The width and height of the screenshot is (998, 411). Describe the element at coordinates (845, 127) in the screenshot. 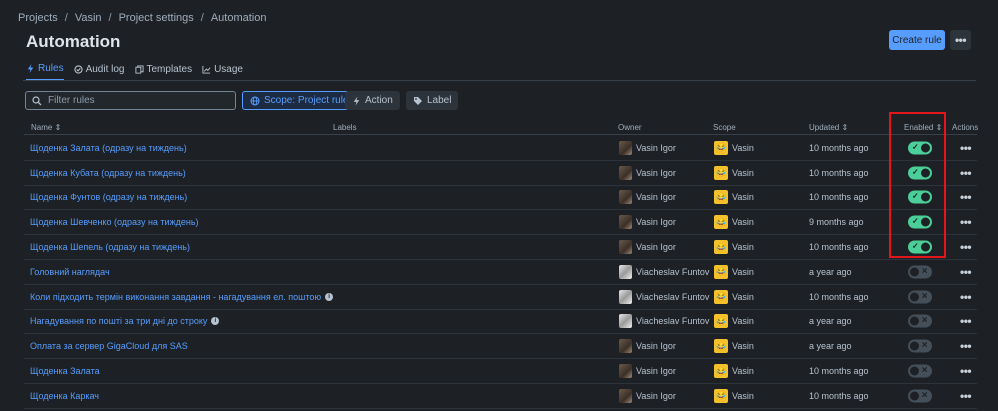

I see `sort-icon: ⇕` at that location.